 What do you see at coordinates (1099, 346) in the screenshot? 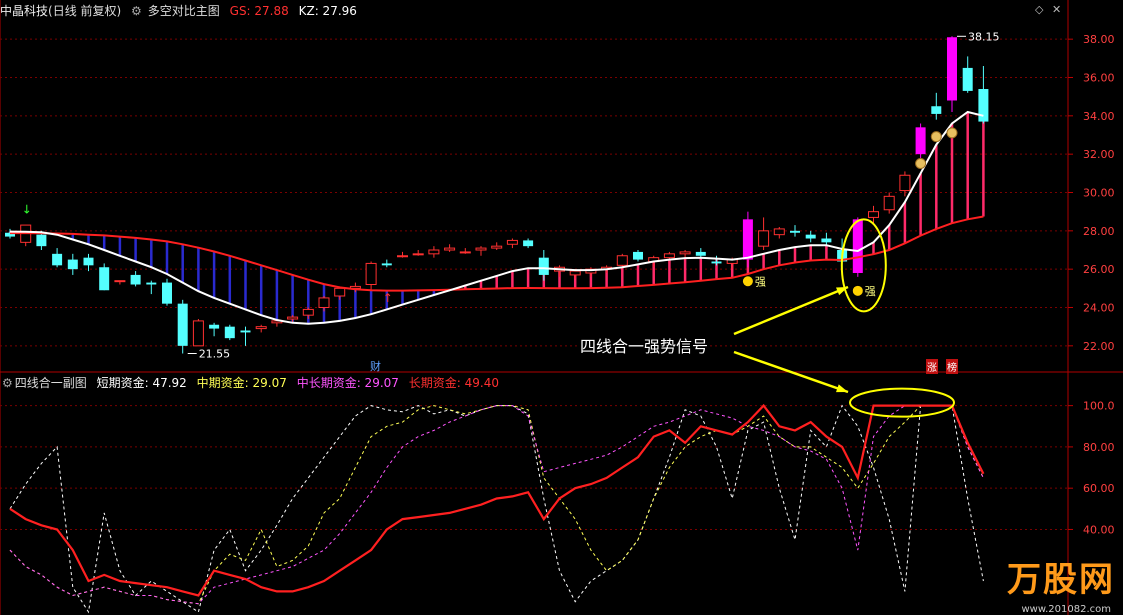
I see `price-tick-label: 22.00` at bounding box center [1099, 346].